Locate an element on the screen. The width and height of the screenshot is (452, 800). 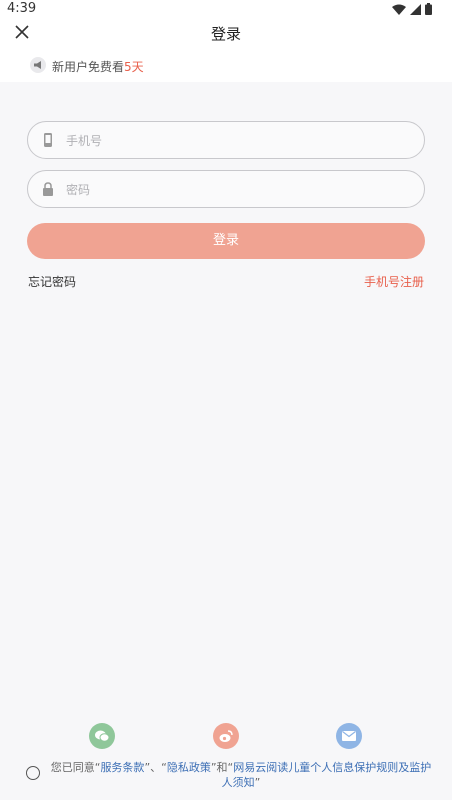
page-title: 登录 is located at coordinates (225, 34).